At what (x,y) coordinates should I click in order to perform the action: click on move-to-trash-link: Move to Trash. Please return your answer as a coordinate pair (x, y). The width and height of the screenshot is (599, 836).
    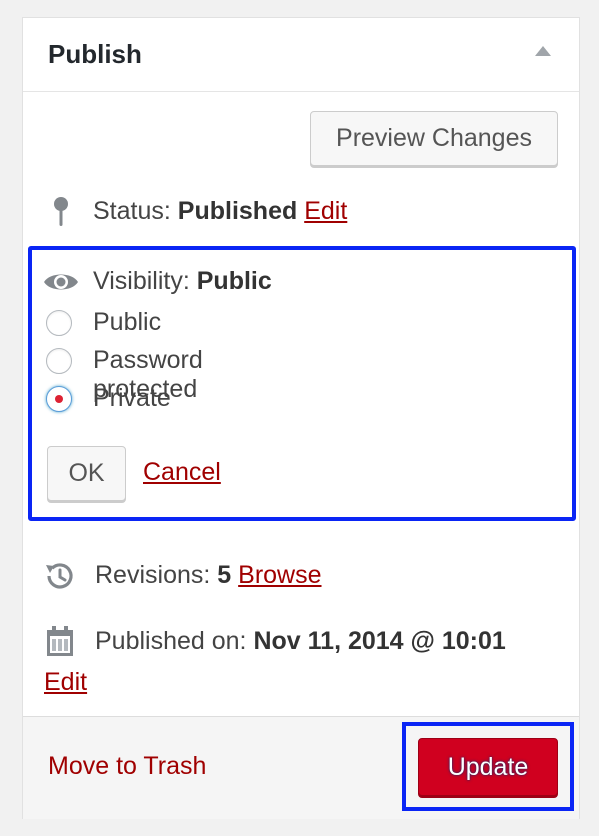
    Looking at the image, I should click on (127, 766).